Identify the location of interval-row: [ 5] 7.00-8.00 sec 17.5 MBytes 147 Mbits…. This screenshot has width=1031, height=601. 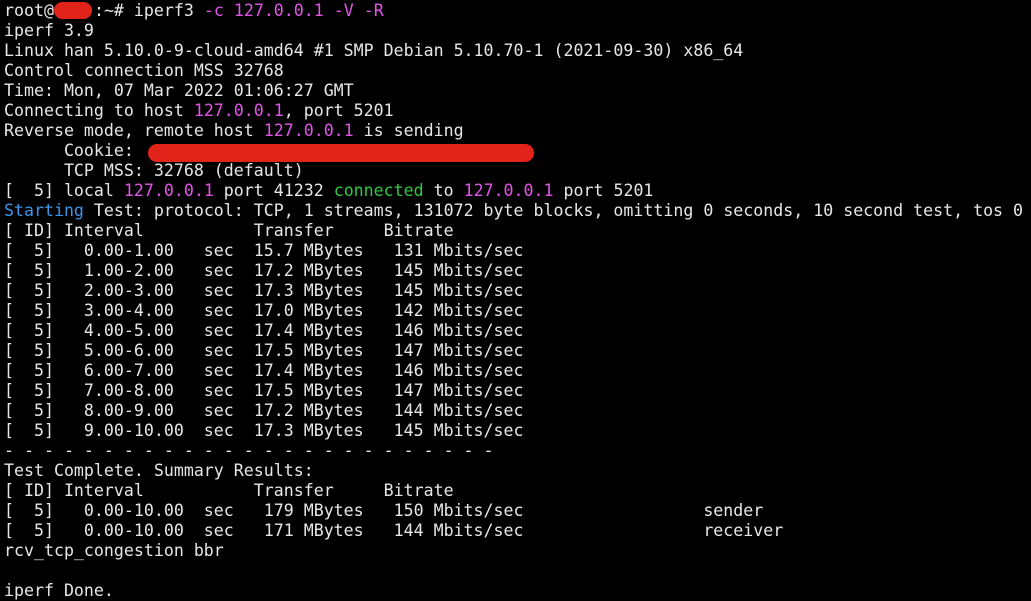
(264, 390).